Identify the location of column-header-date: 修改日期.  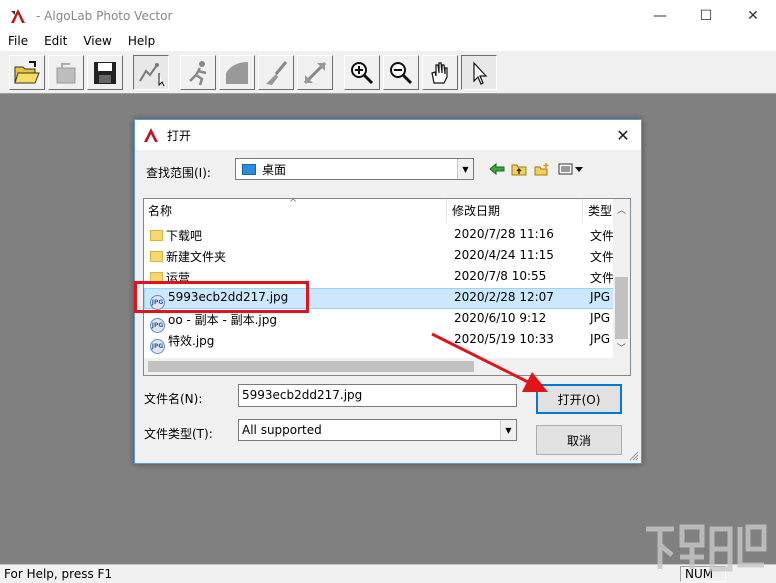
(515, 211).